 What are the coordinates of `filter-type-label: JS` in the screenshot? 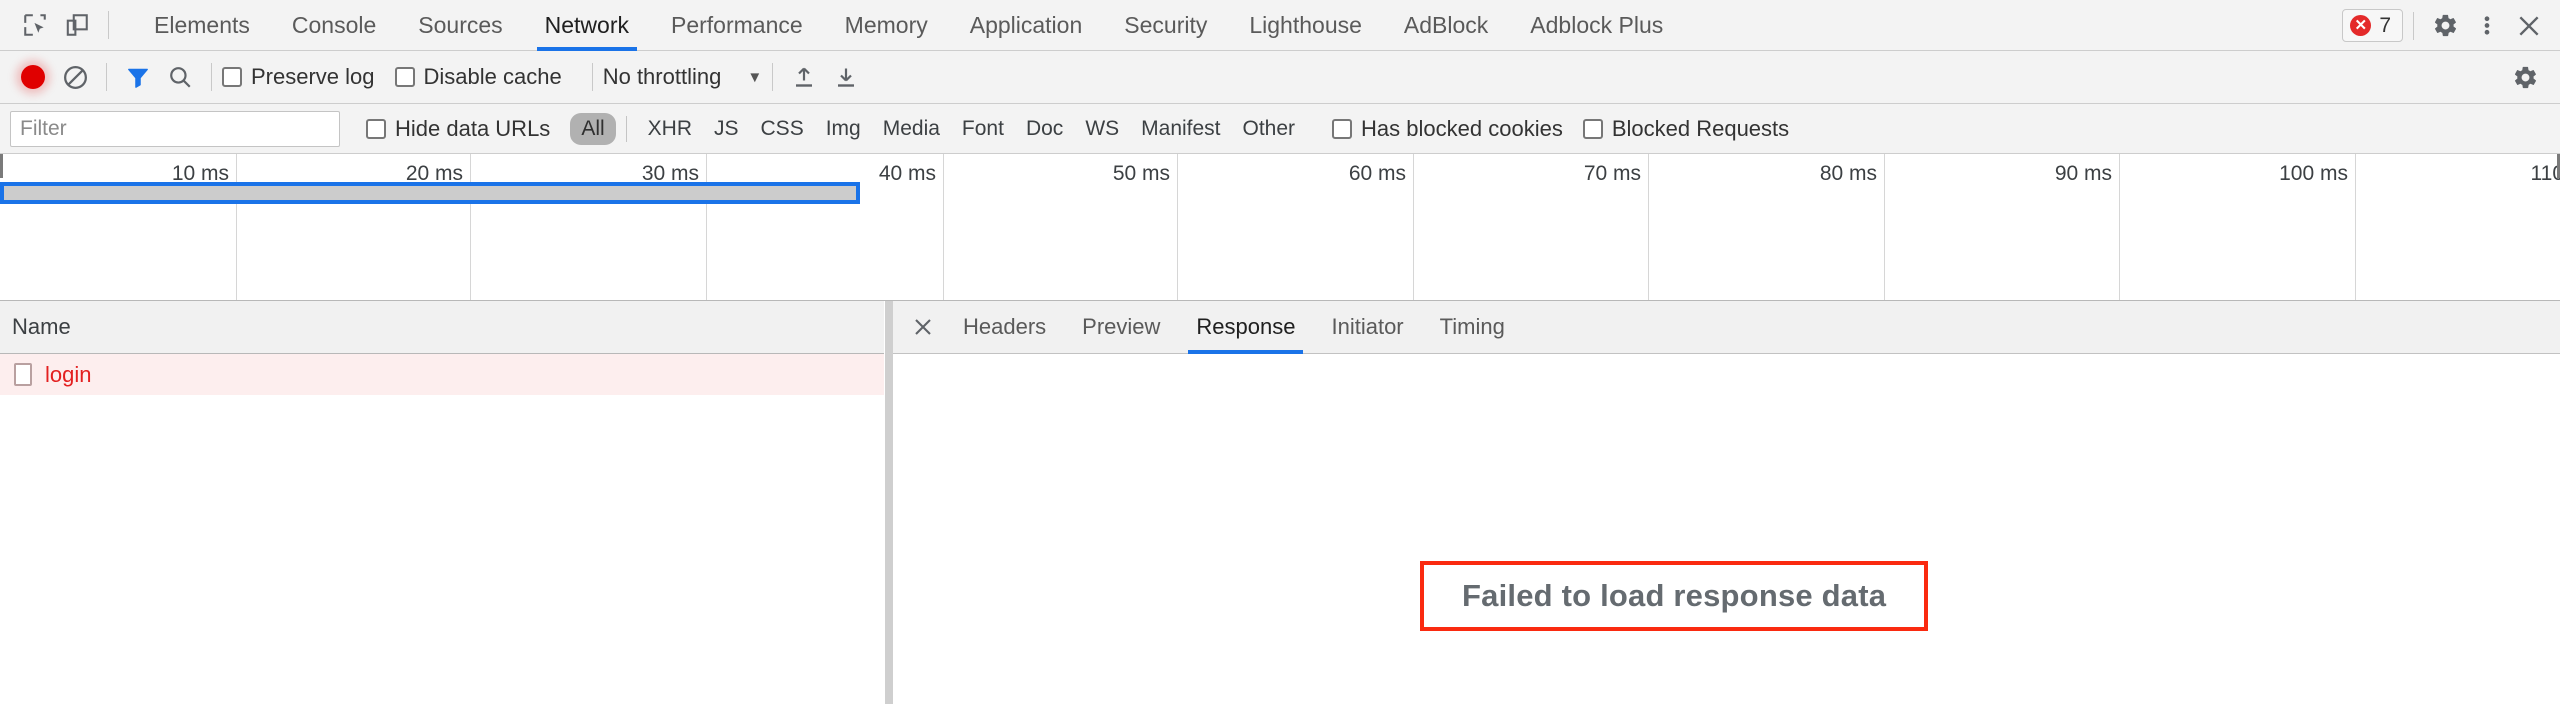 It's located at (726, 128).